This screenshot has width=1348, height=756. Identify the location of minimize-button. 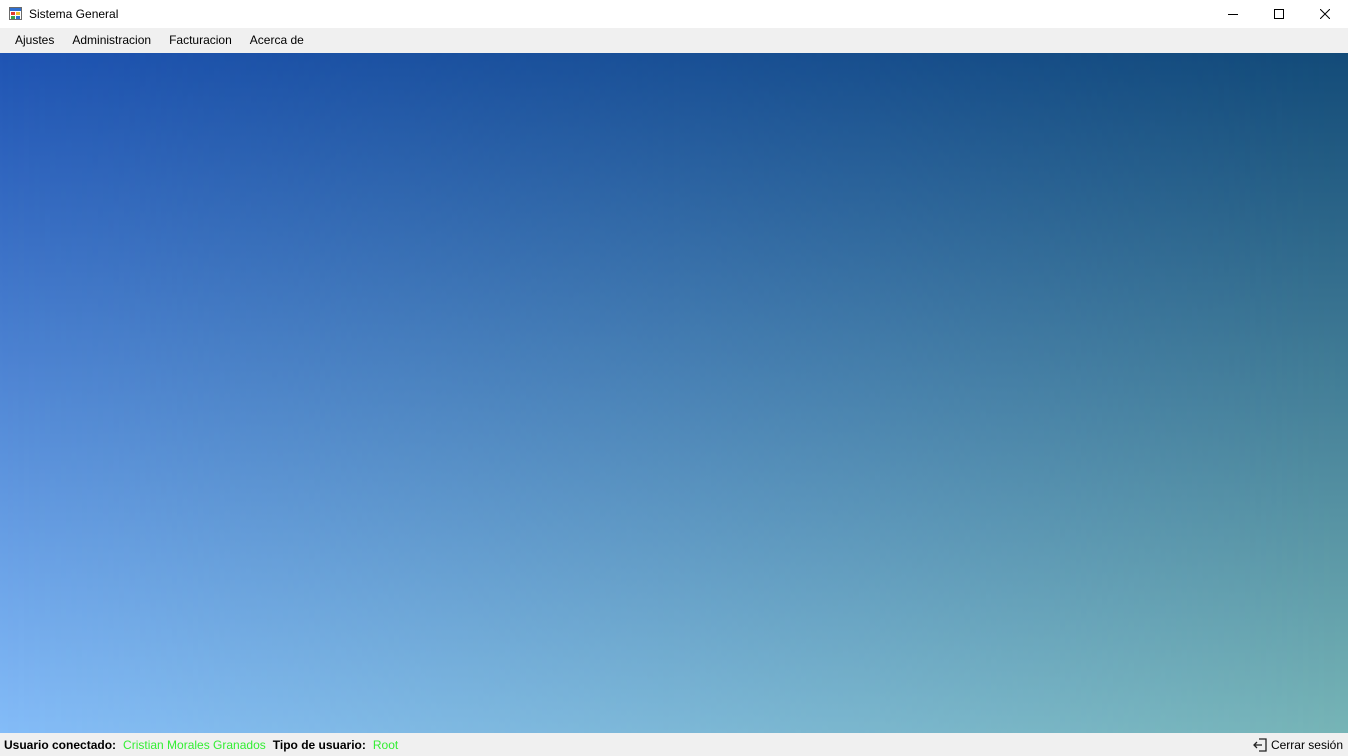
(1233, 14).